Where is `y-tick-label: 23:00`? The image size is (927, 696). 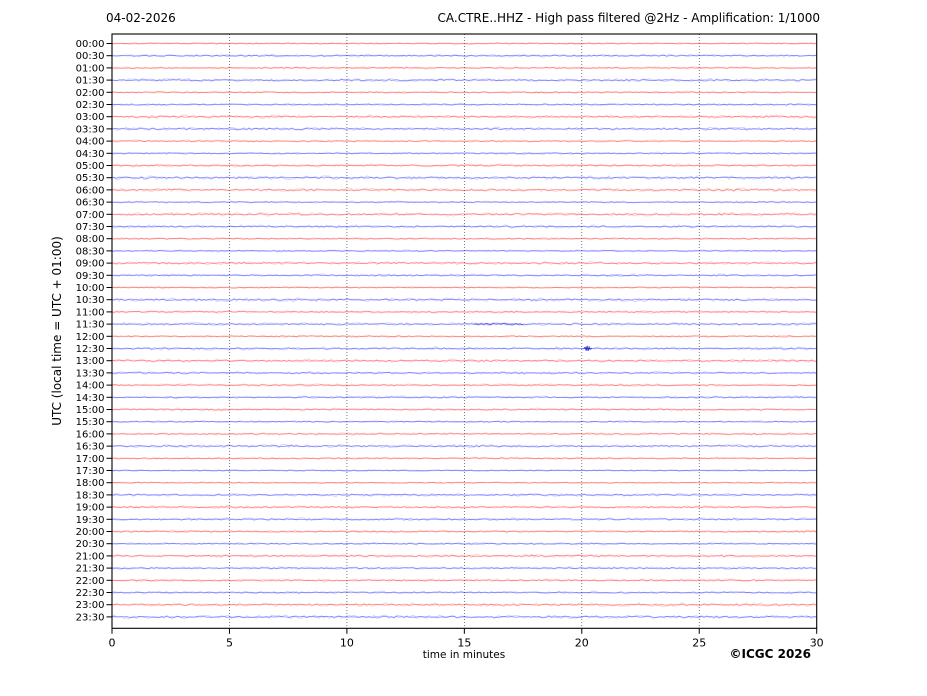 y-tick-label: 23:00 is located at coordinates (90, 605).